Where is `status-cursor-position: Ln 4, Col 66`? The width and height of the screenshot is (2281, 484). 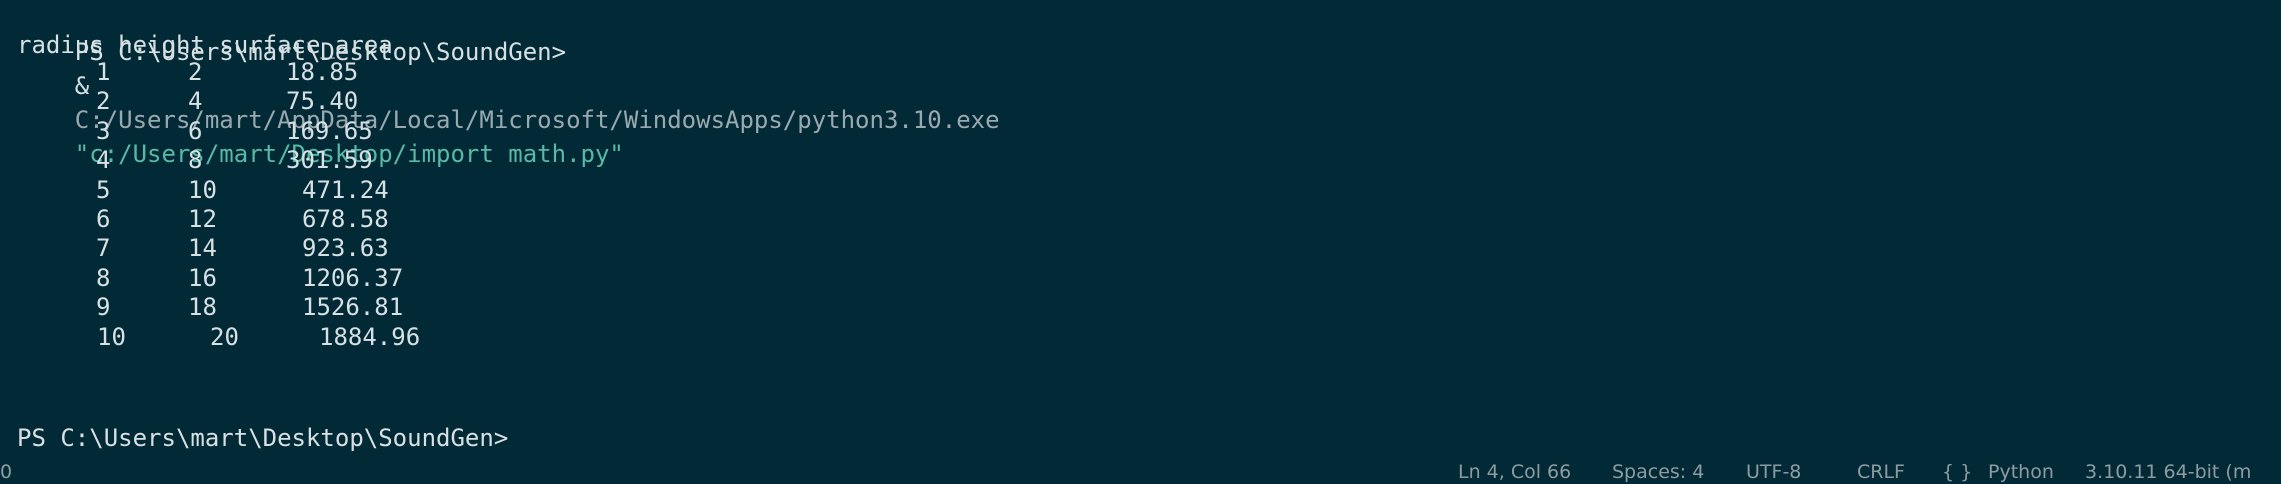 status-cursor-position: Ln 4, Col 66 is located at coordinates (1514, 472).